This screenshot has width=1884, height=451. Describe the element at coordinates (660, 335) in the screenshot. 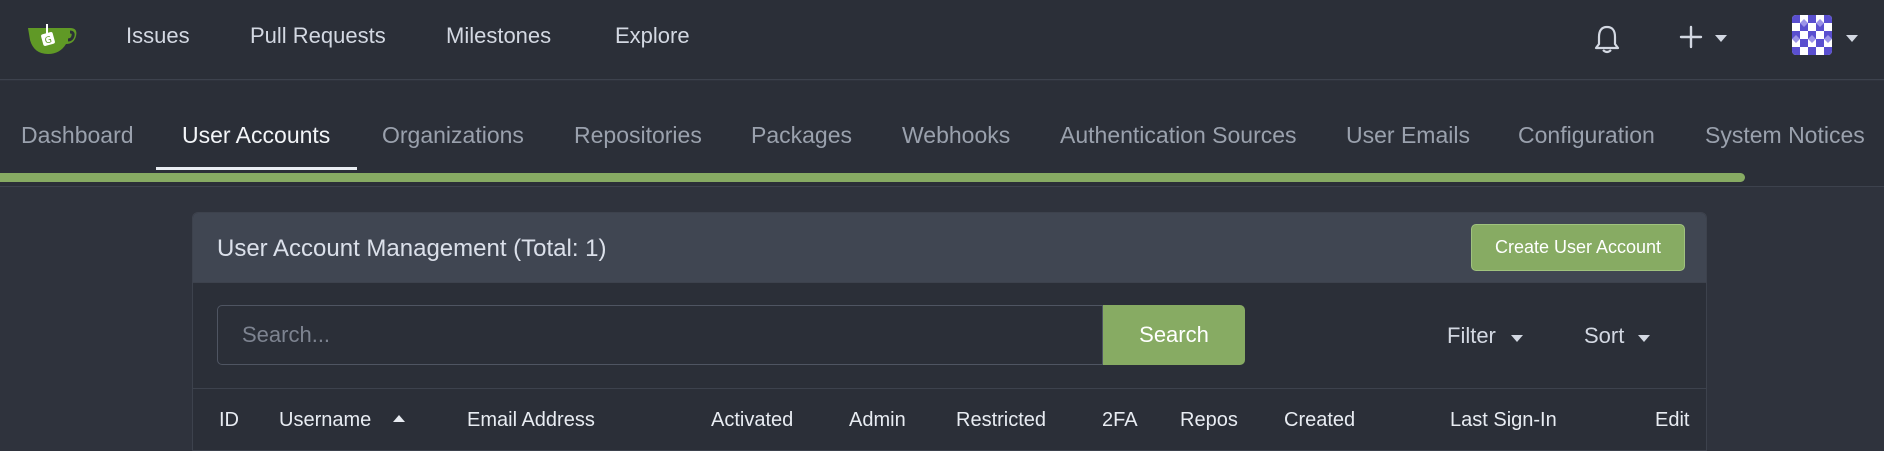

I see `search-input` at that location.